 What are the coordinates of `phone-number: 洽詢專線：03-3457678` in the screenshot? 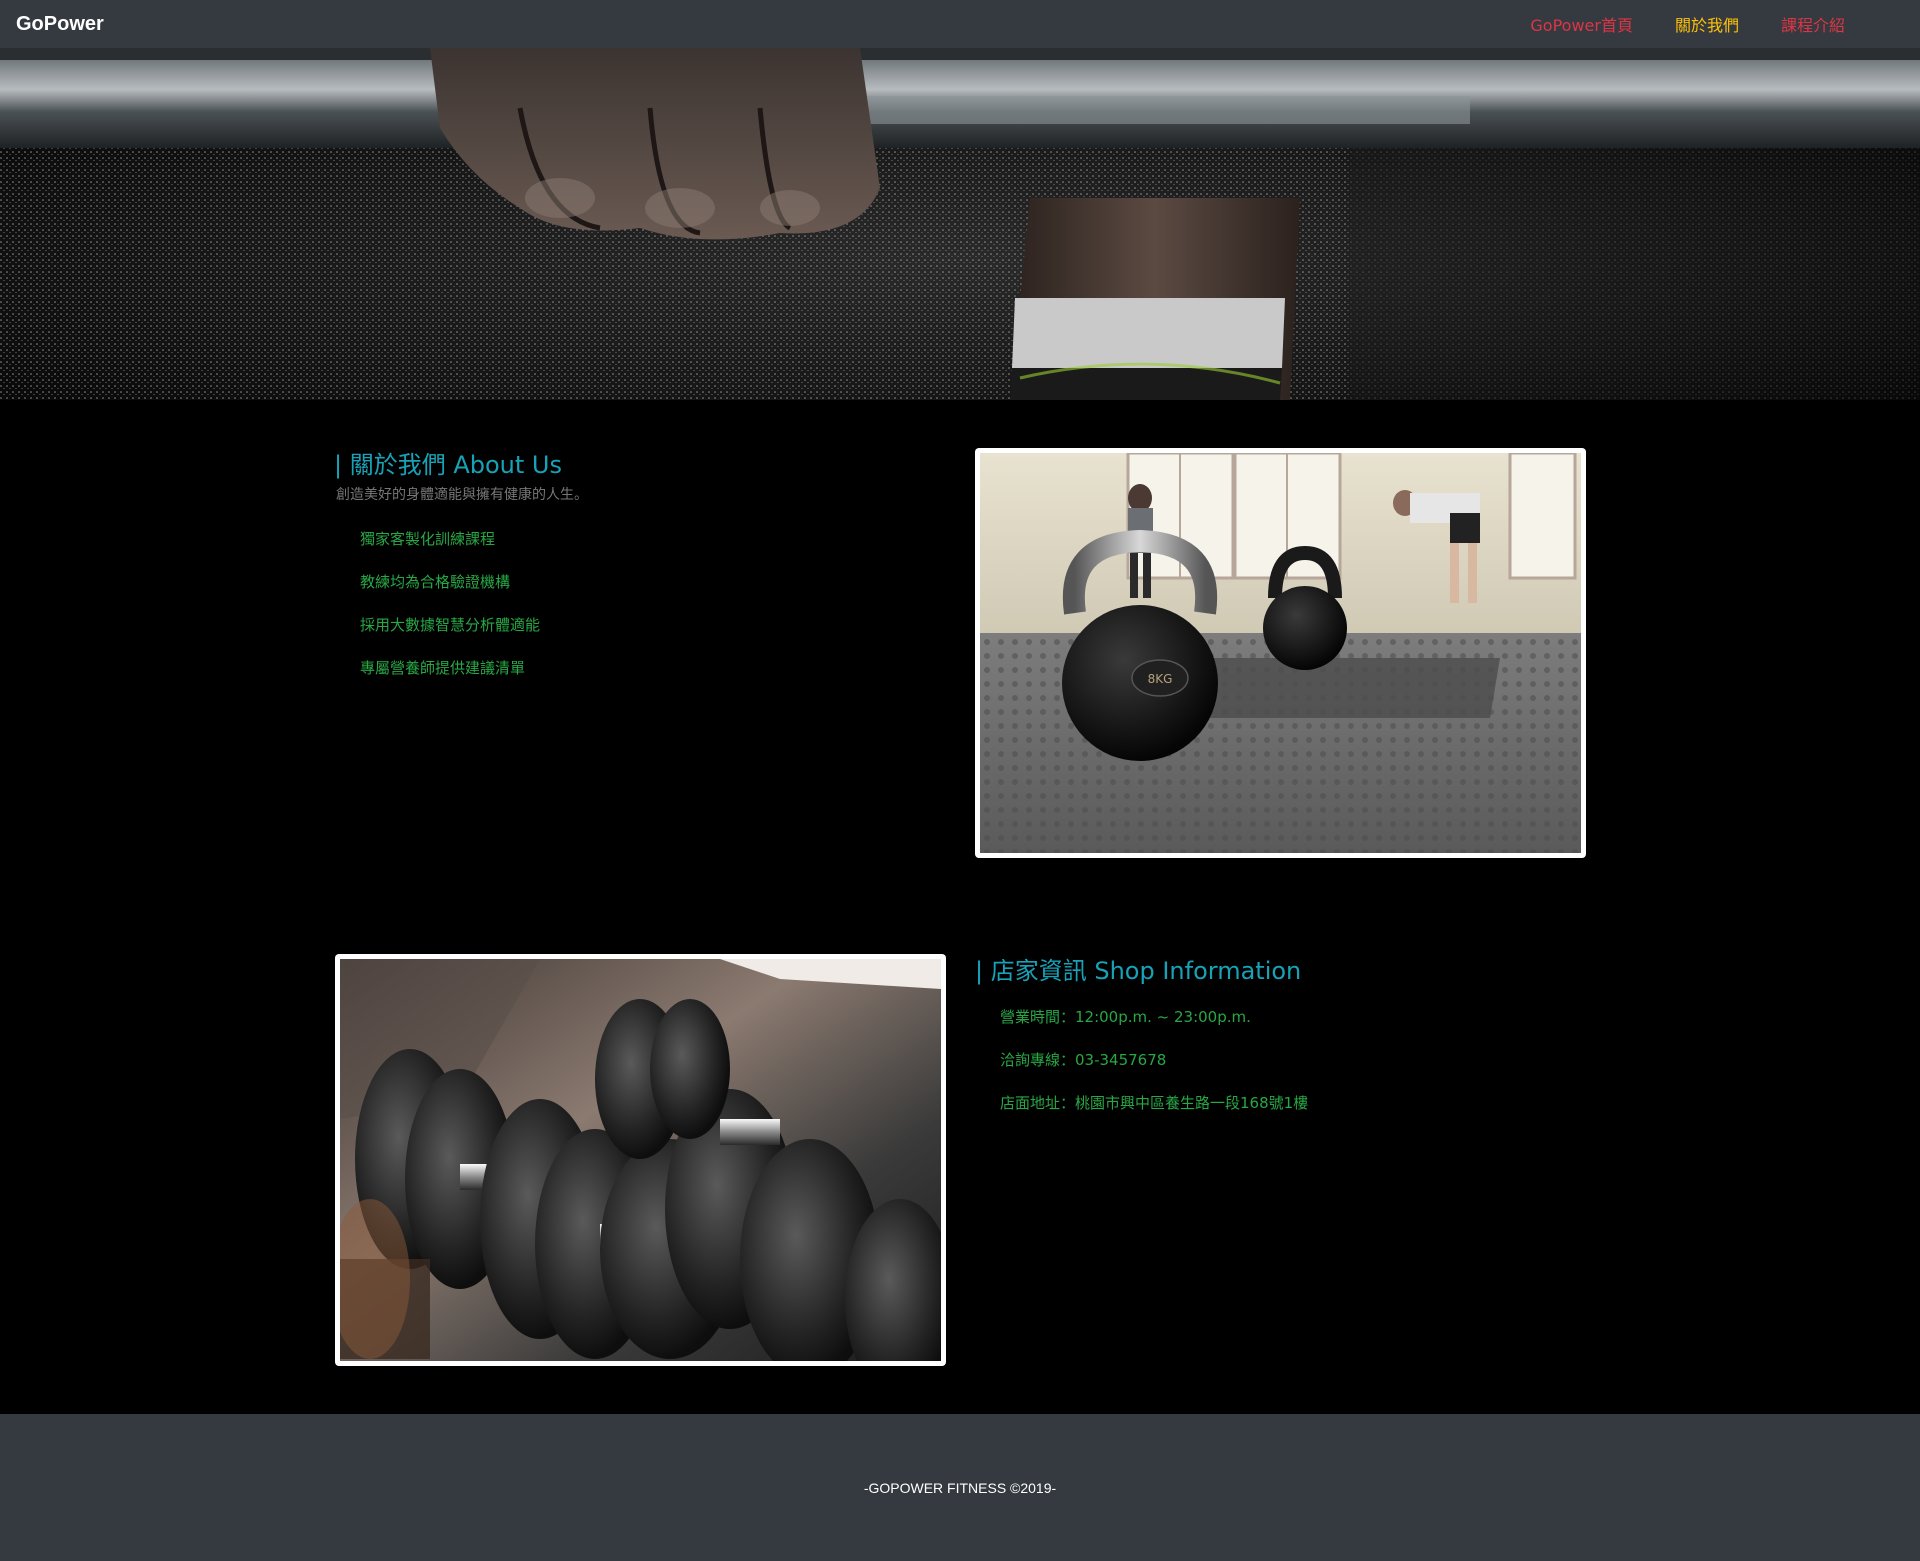 It's located at (1154, 1070).